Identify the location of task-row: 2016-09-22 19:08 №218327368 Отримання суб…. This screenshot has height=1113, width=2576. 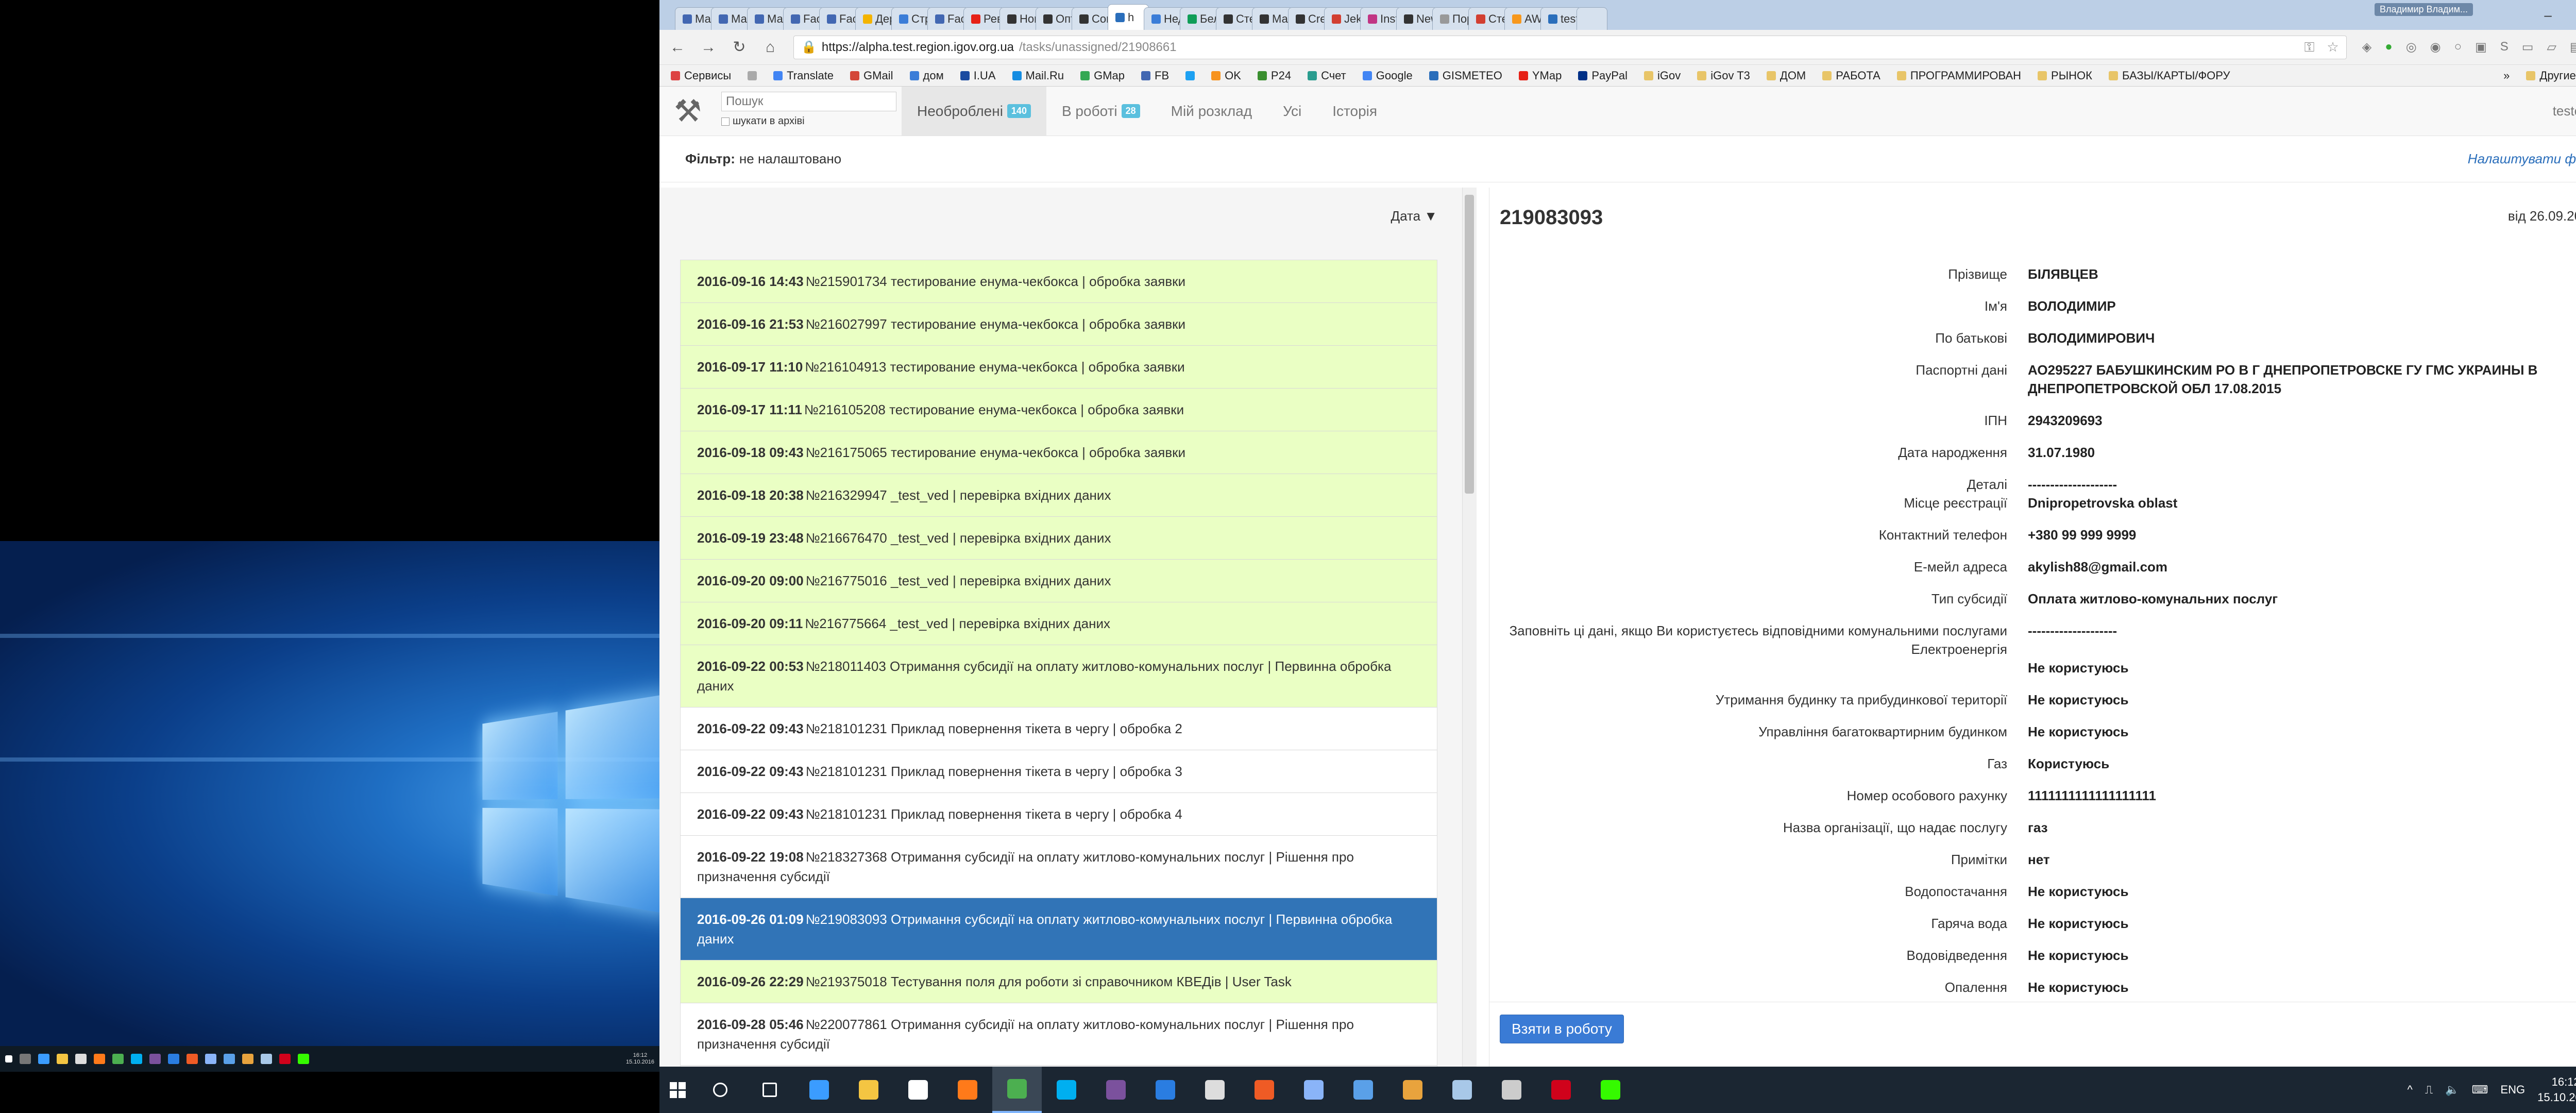
(1059, 867).